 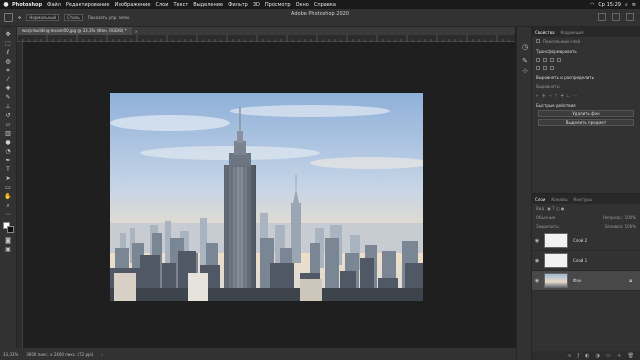 I want to click on transform-header: Трансформировать, so click(x=588, y=51).